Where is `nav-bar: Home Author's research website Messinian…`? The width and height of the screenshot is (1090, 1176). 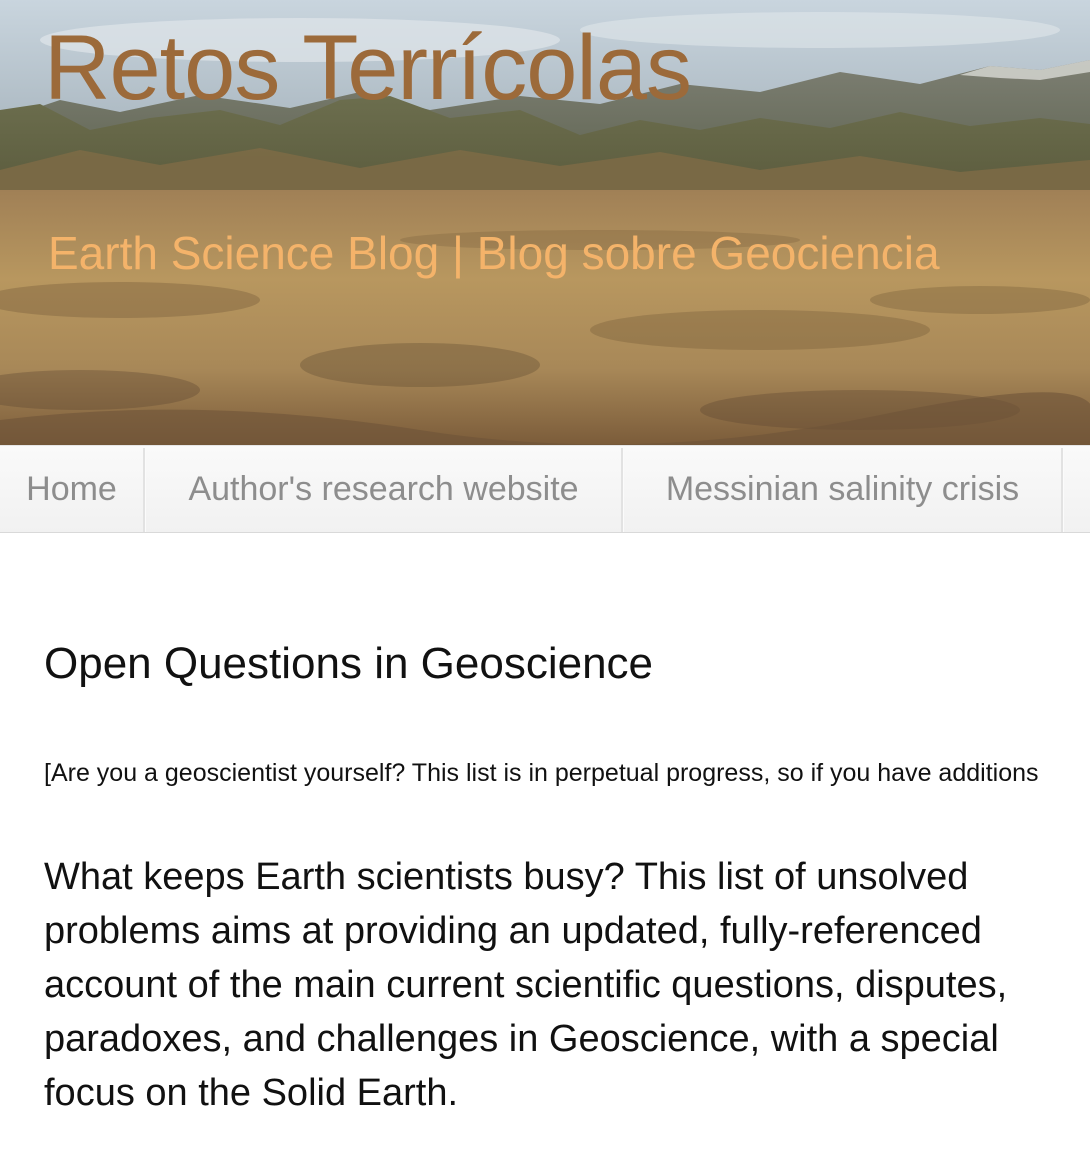
nav-bar: Home Author's research website Messinian… is located at coordinates (545, 489).